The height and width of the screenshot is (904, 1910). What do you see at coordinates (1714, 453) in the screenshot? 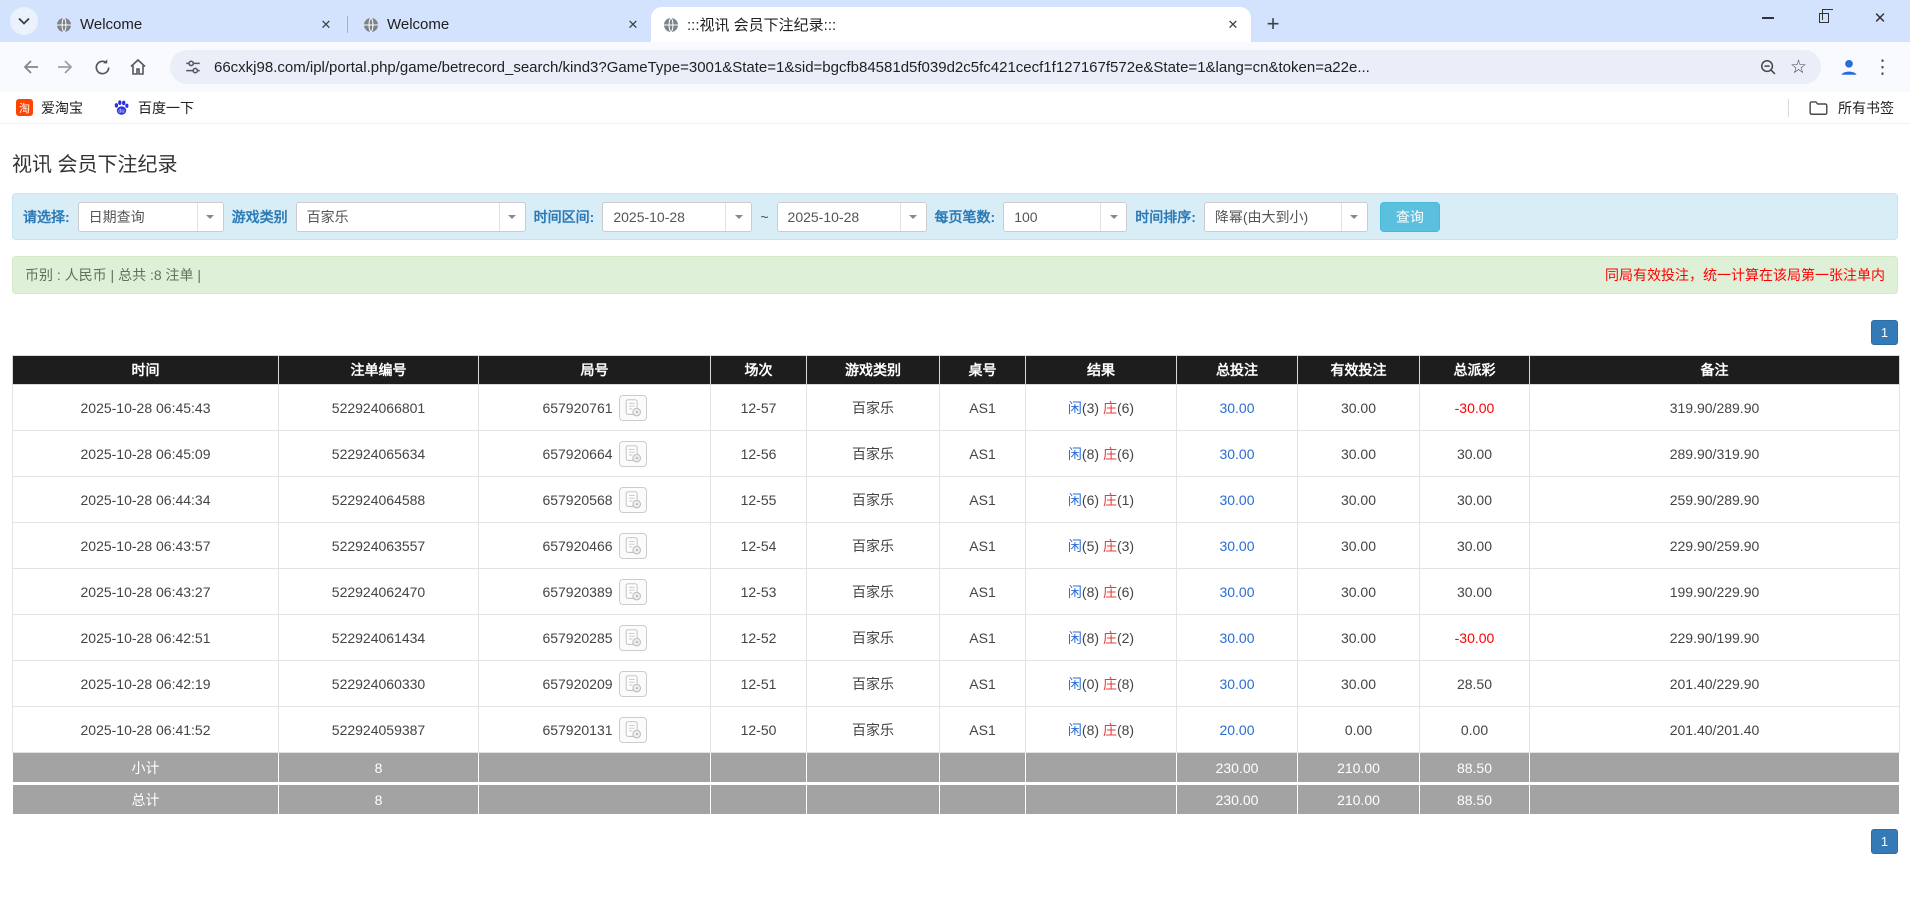
I see `cell-remark: 289.90/319.90` at bounding box center [1714, 453].